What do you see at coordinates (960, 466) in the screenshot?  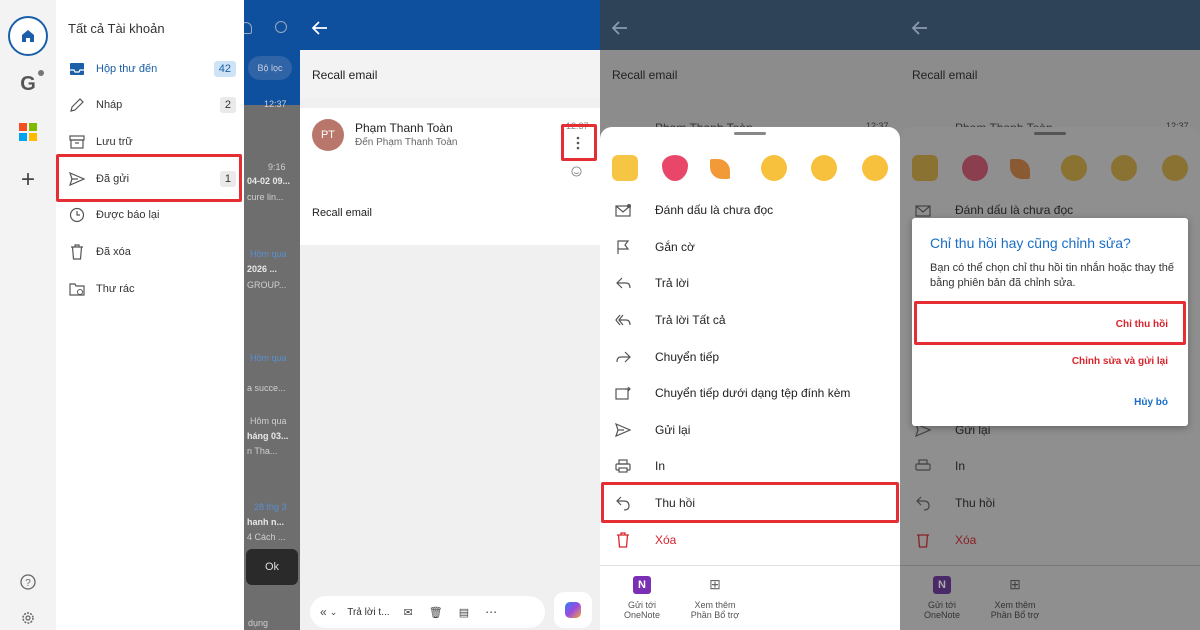 I see `menu-label: In` at bounding box center [960, 466].